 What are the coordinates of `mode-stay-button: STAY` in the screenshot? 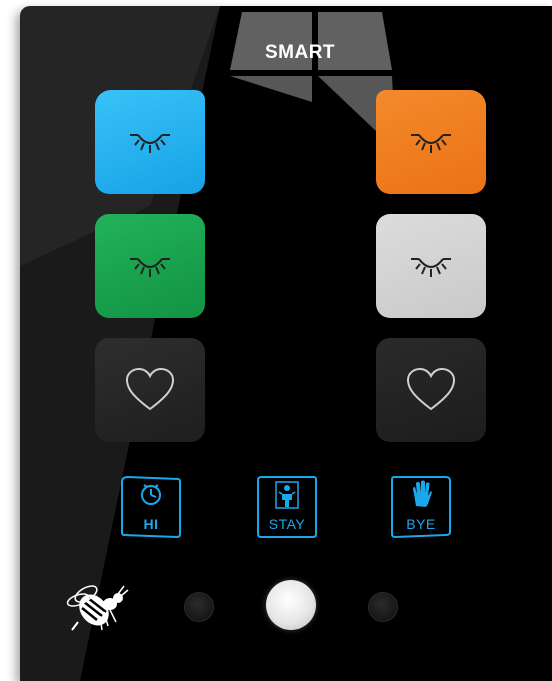 It's located at (287, 507).